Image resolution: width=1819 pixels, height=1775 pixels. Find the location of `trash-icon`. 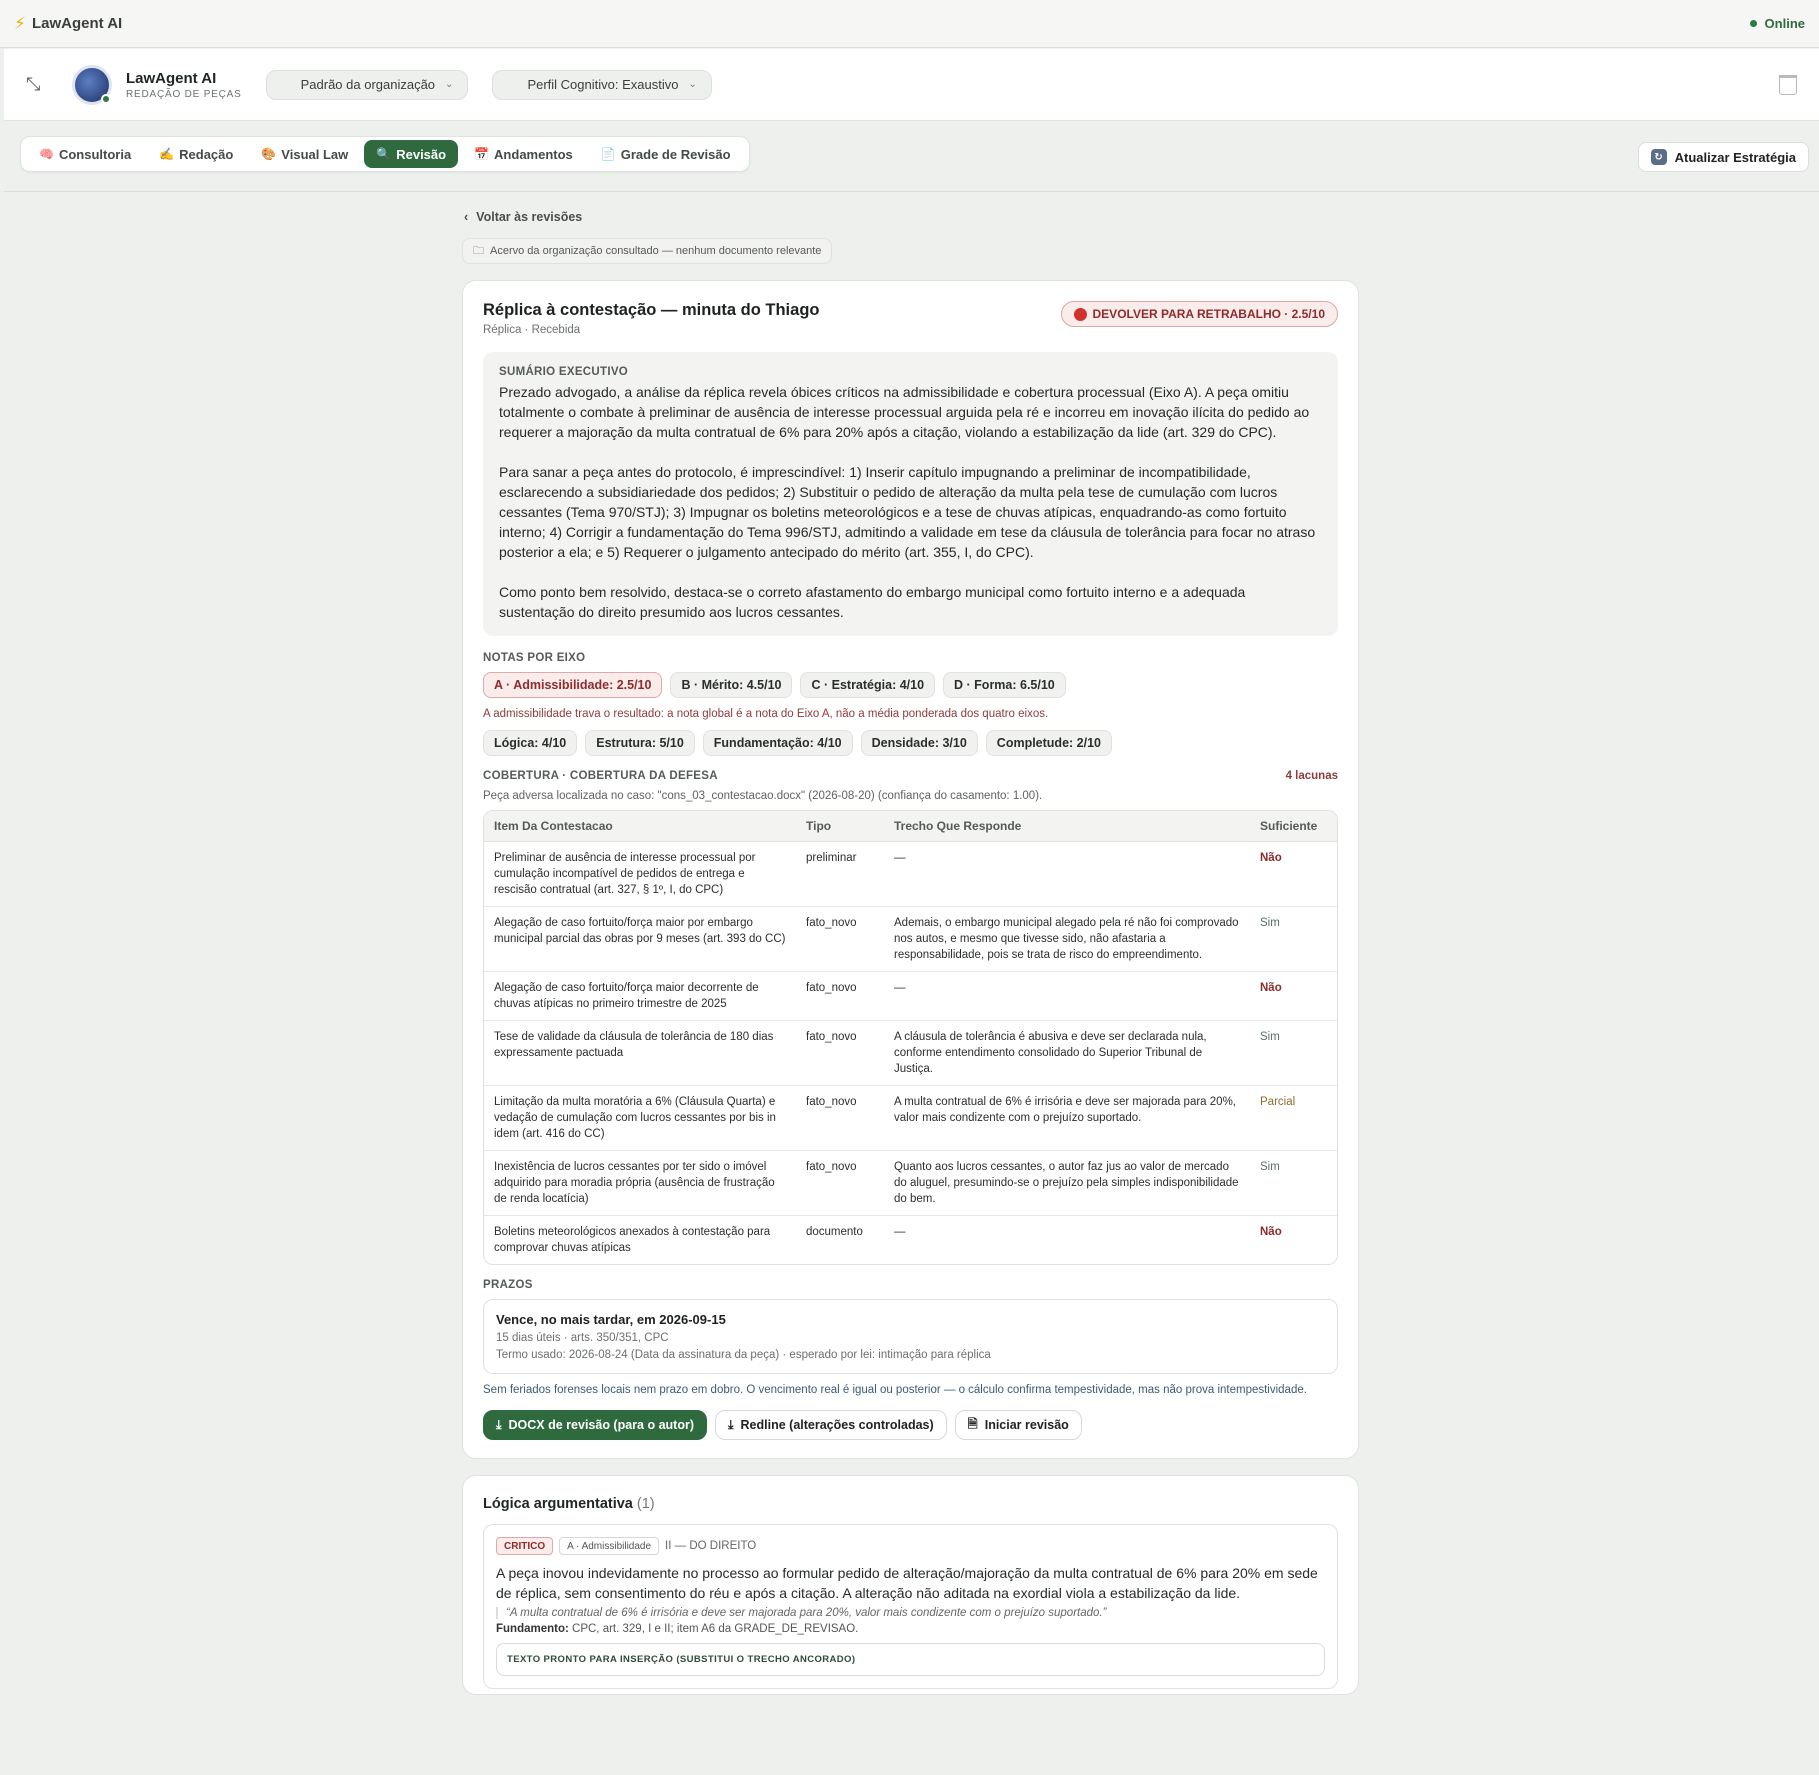

trash-icon is located at coordinates (1788, 84).